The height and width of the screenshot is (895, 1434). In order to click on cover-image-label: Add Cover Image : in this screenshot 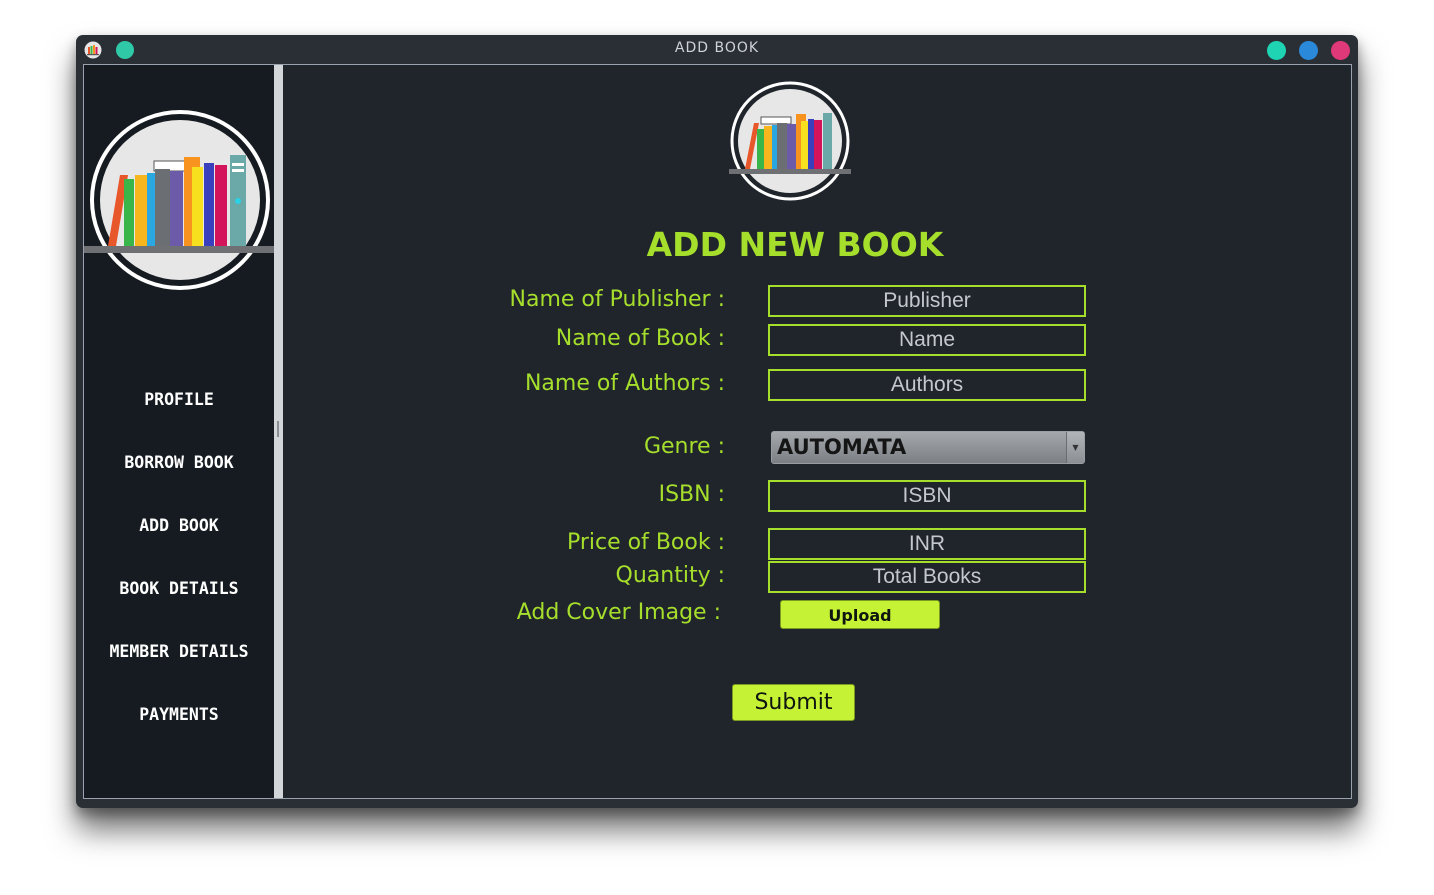, I will do `click(618, 612)`.